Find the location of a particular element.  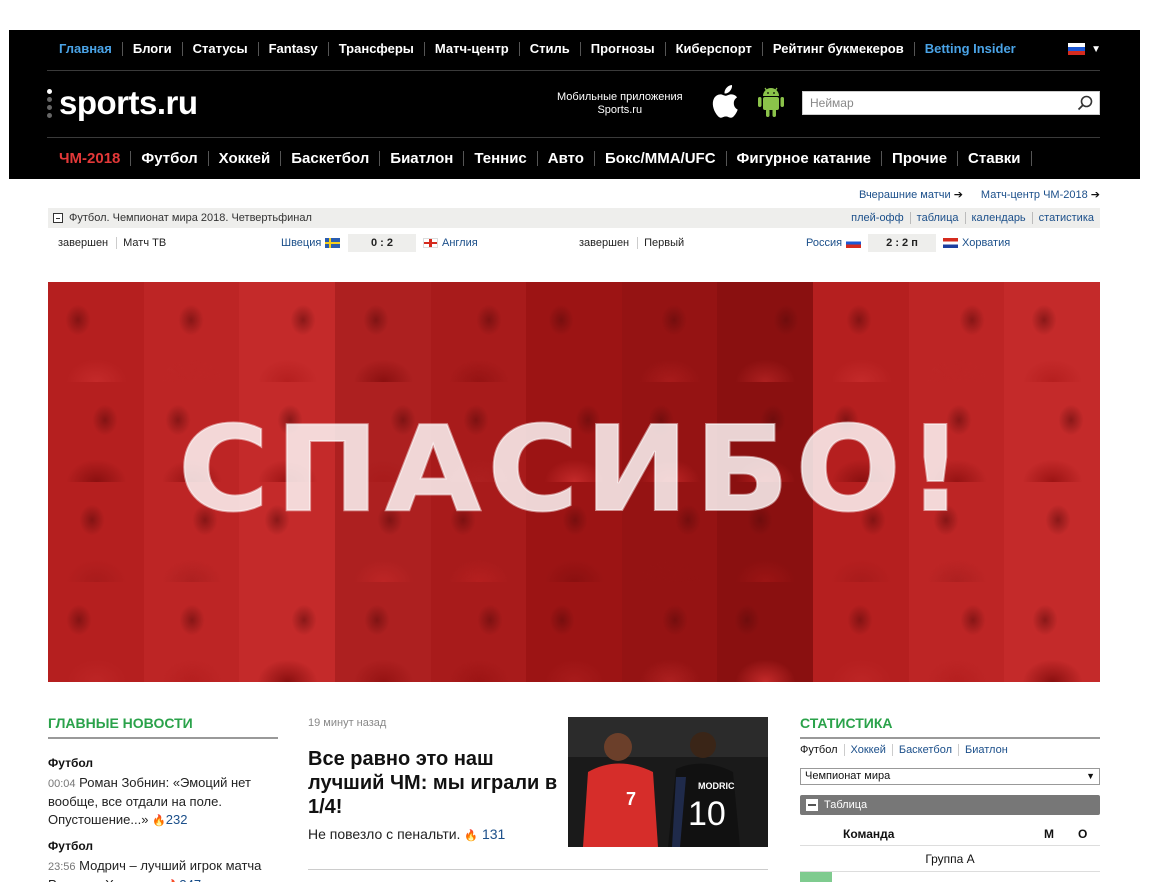

sport-nav-item-football: Футбол is located at coordinates (168, 158).